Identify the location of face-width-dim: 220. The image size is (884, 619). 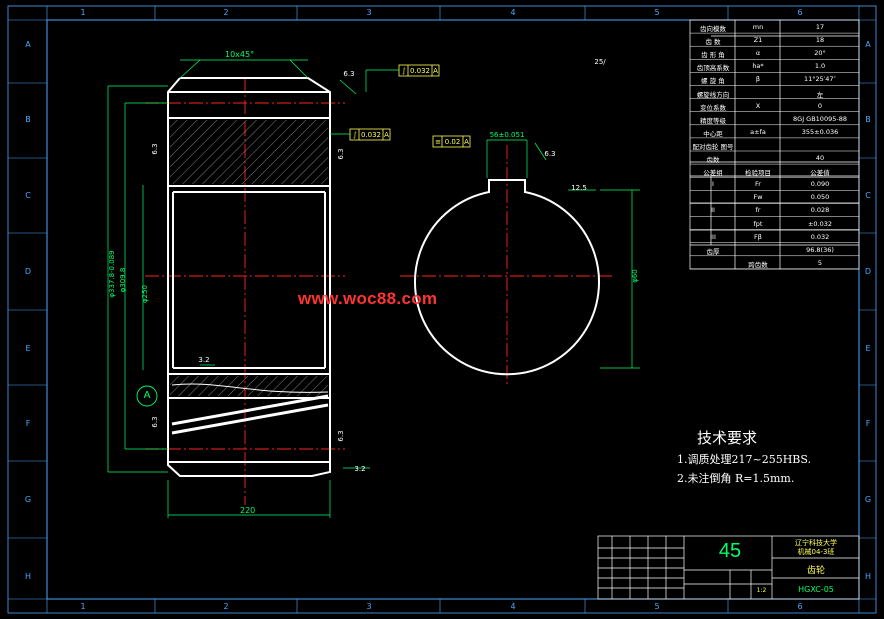
(248, 510).